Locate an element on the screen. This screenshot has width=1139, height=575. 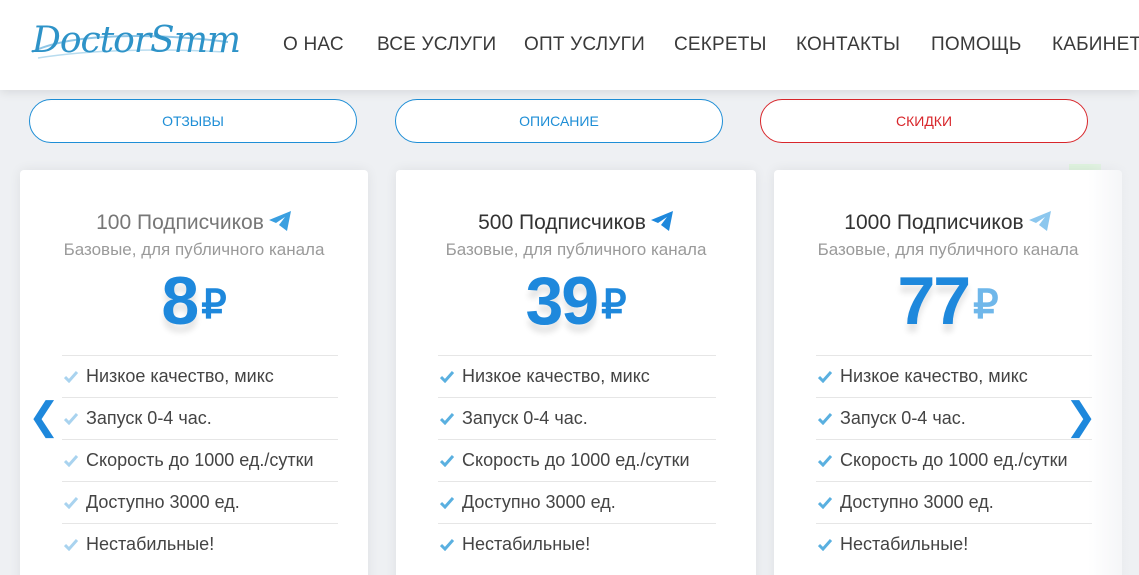
price-value: 39 is located at coordinates (562, 301).